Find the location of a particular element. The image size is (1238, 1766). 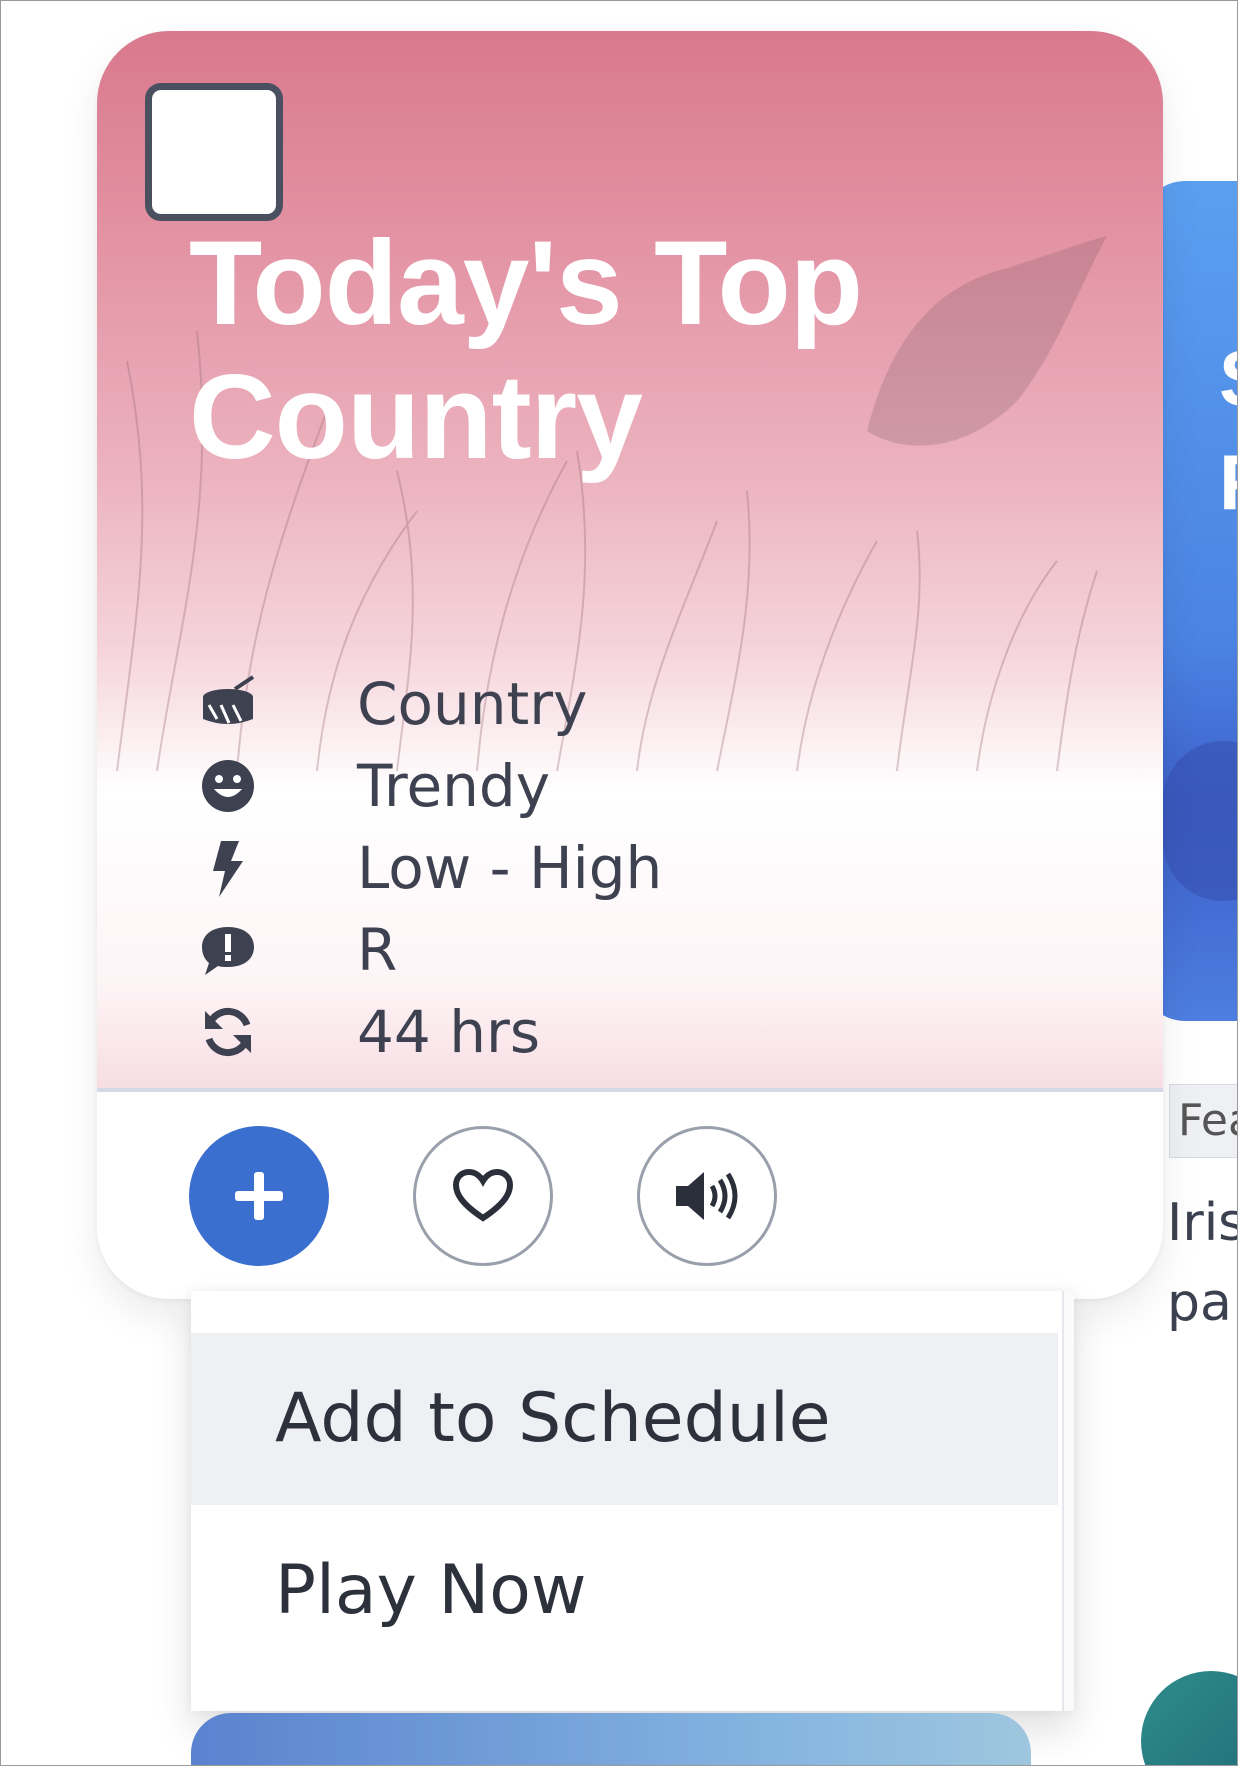

meta-rating-label: R is located at coordinates (377, 950).